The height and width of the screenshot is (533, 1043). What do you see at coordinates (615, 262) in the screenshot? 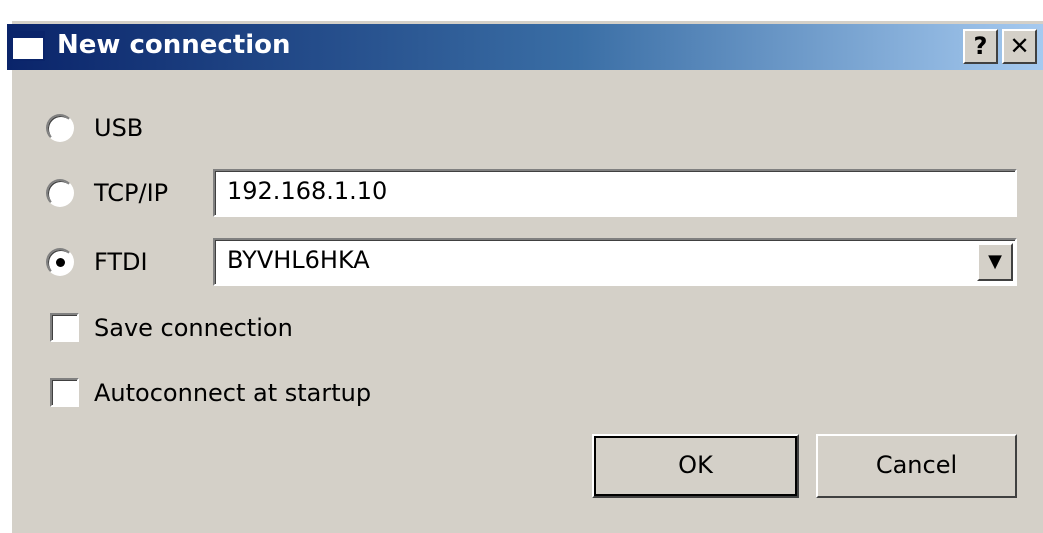
I see `ftdi-device-select: BYVHL6HKA ▼` at bounding box center [615, 262].